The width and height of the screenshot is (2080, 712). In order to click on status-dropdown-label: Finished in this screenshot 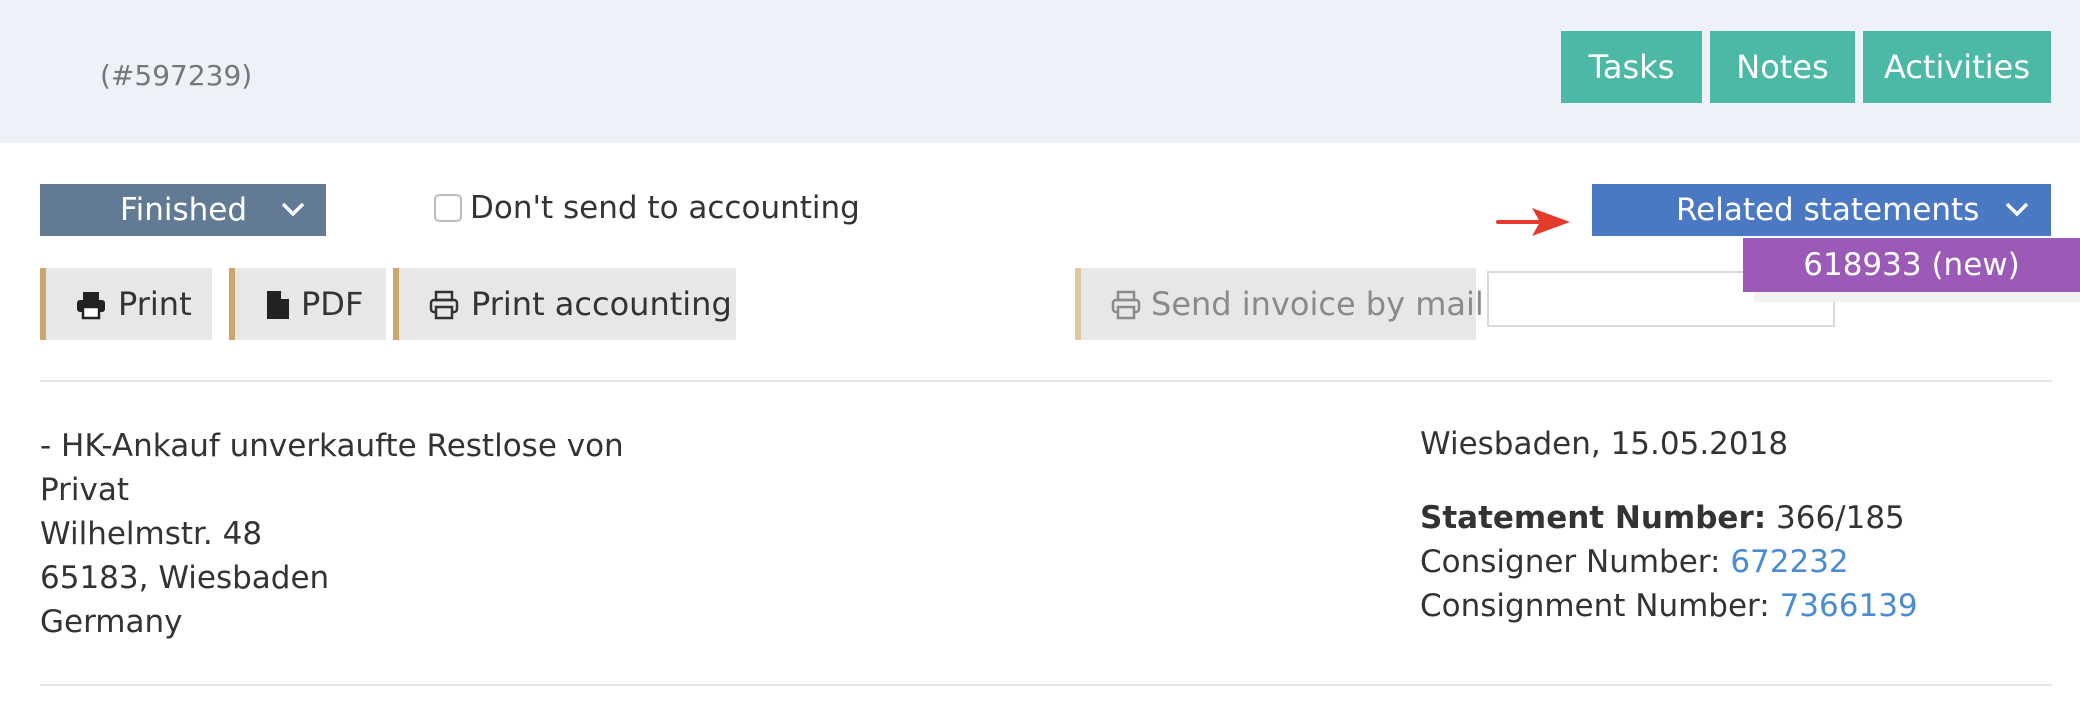, I will do `click(183, 210)`.